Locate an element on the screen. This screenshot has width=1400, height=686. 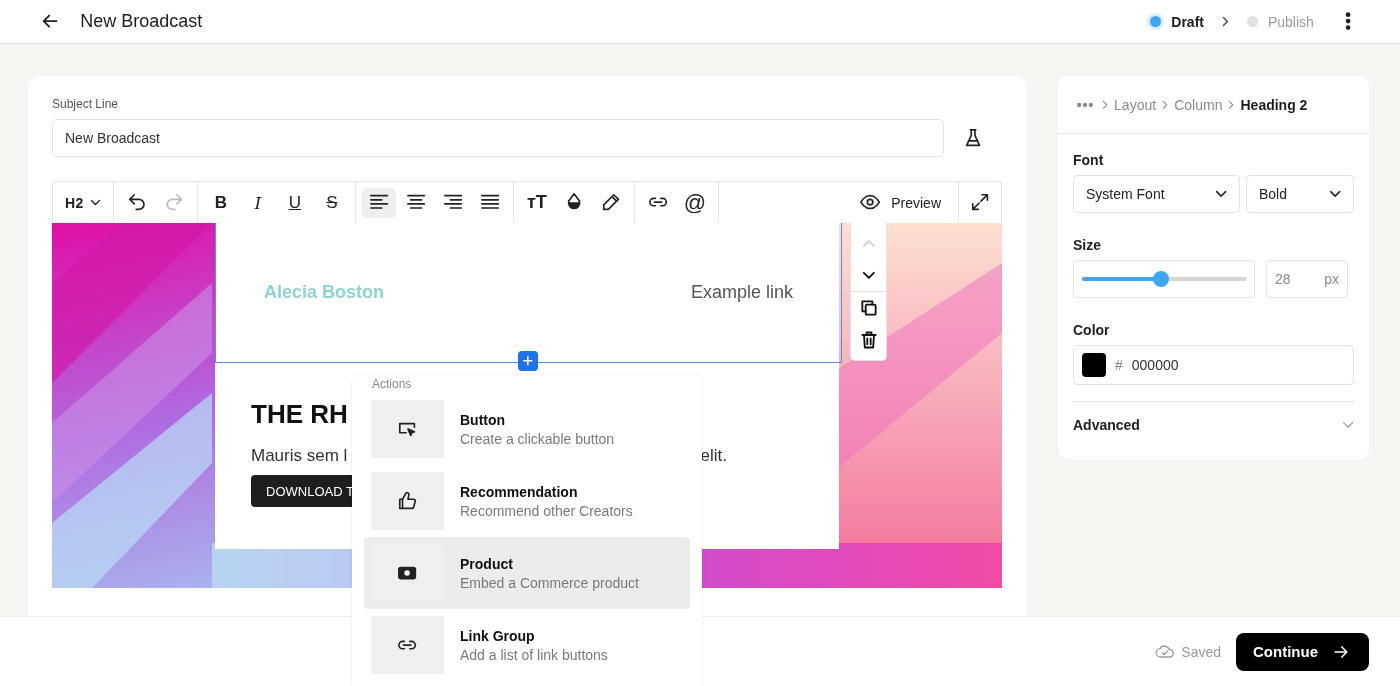
color-swatch is located at coordinates (1094, 365).